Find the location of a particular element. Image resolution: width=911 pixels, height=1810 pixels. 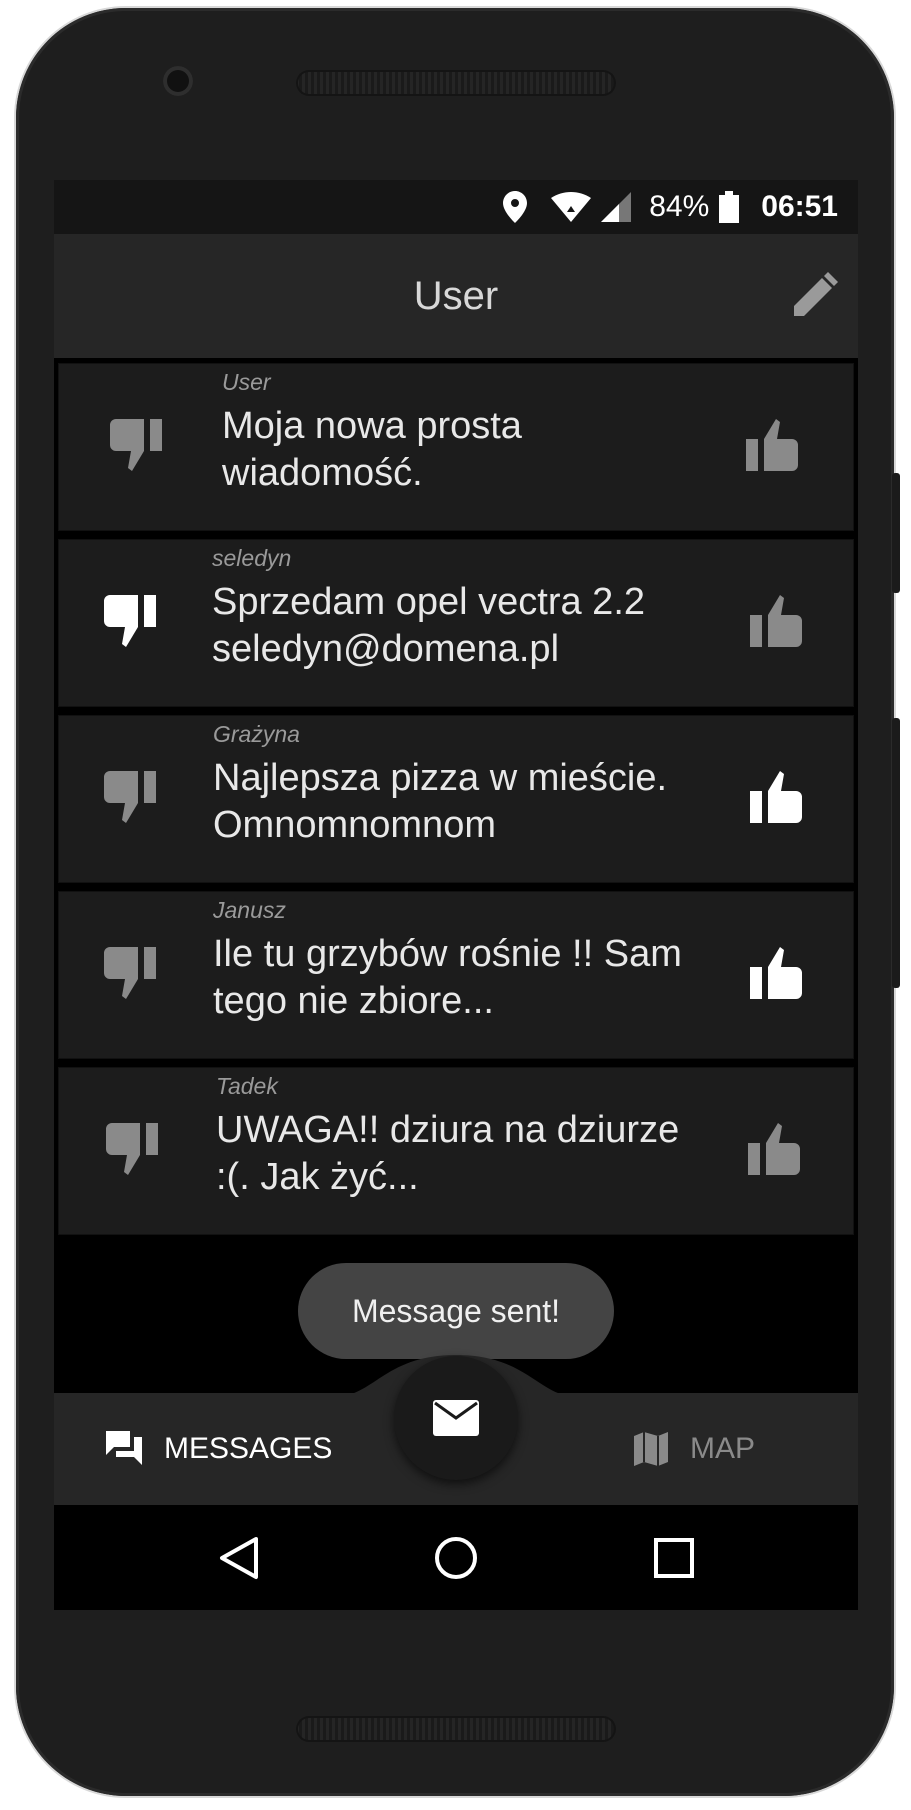

page-title: User is located at coordinates (456, 296).